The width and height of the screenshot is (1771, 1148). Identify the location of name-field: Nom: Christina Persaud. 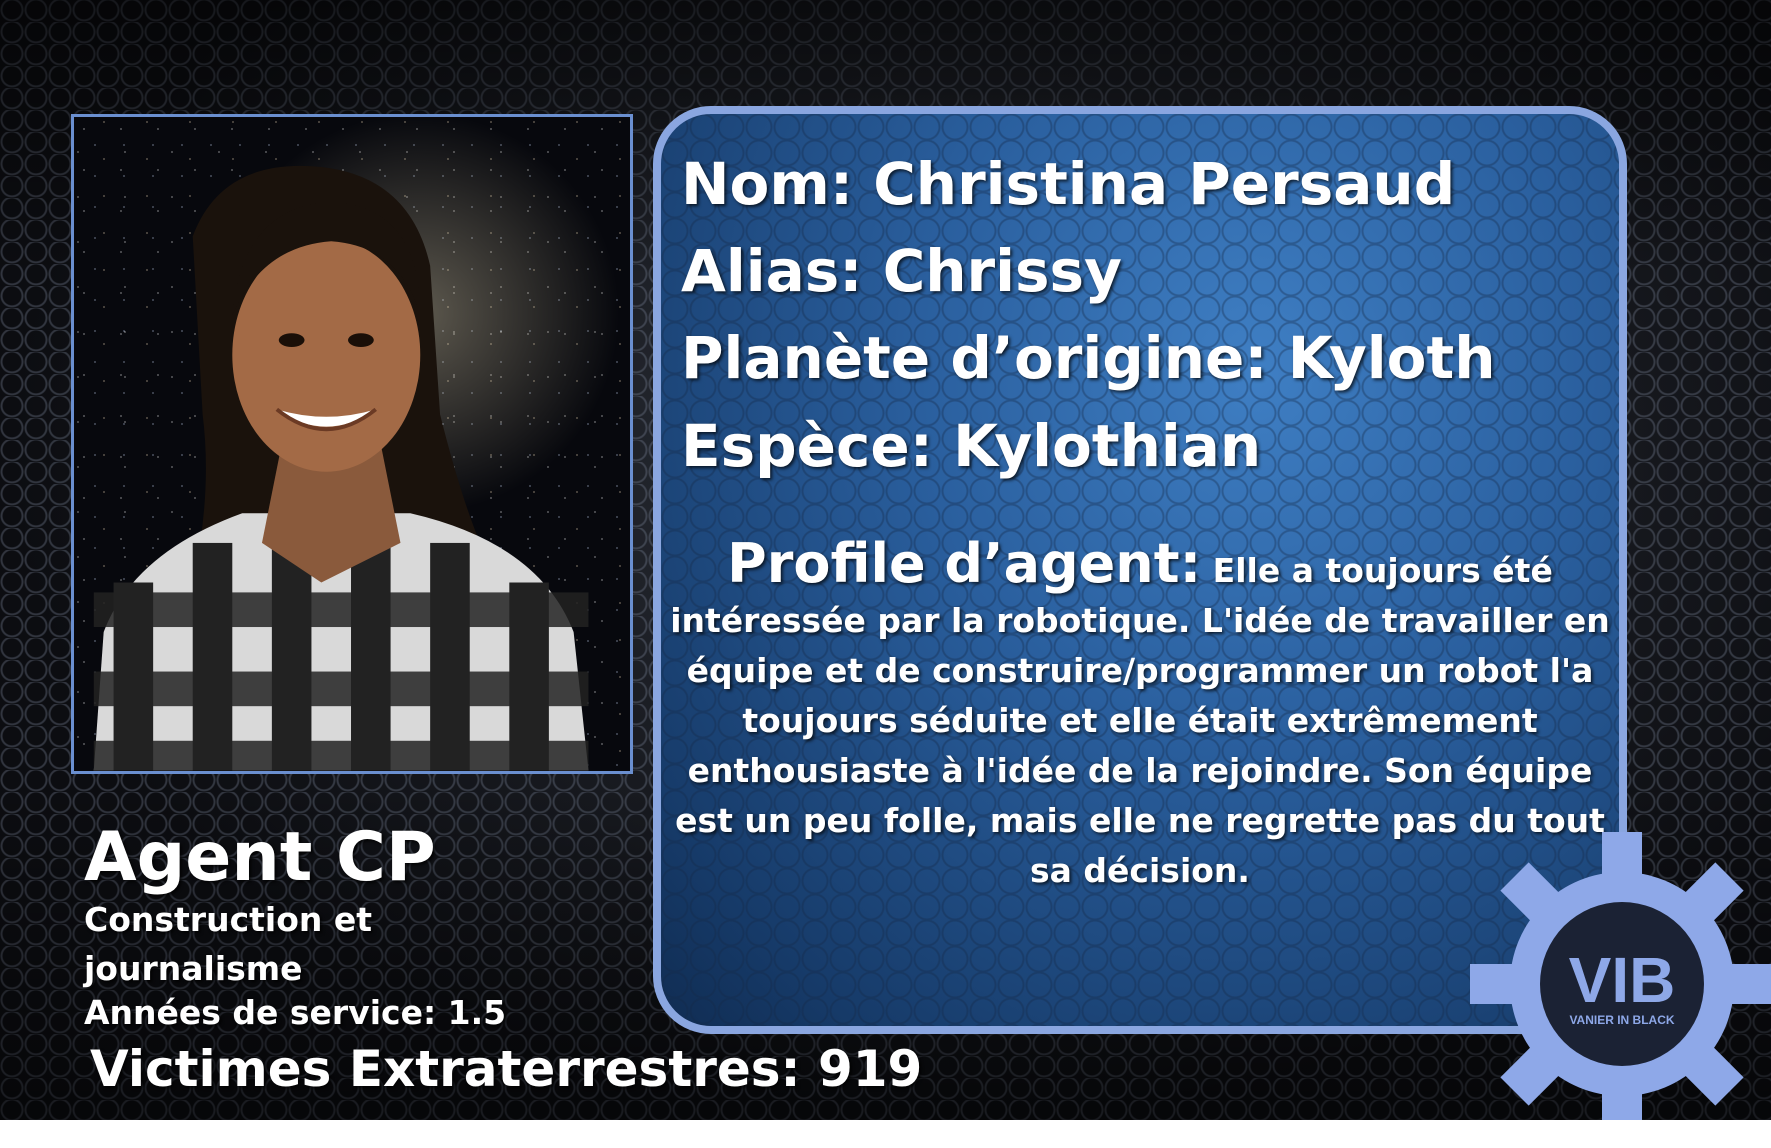
(1068, 184).